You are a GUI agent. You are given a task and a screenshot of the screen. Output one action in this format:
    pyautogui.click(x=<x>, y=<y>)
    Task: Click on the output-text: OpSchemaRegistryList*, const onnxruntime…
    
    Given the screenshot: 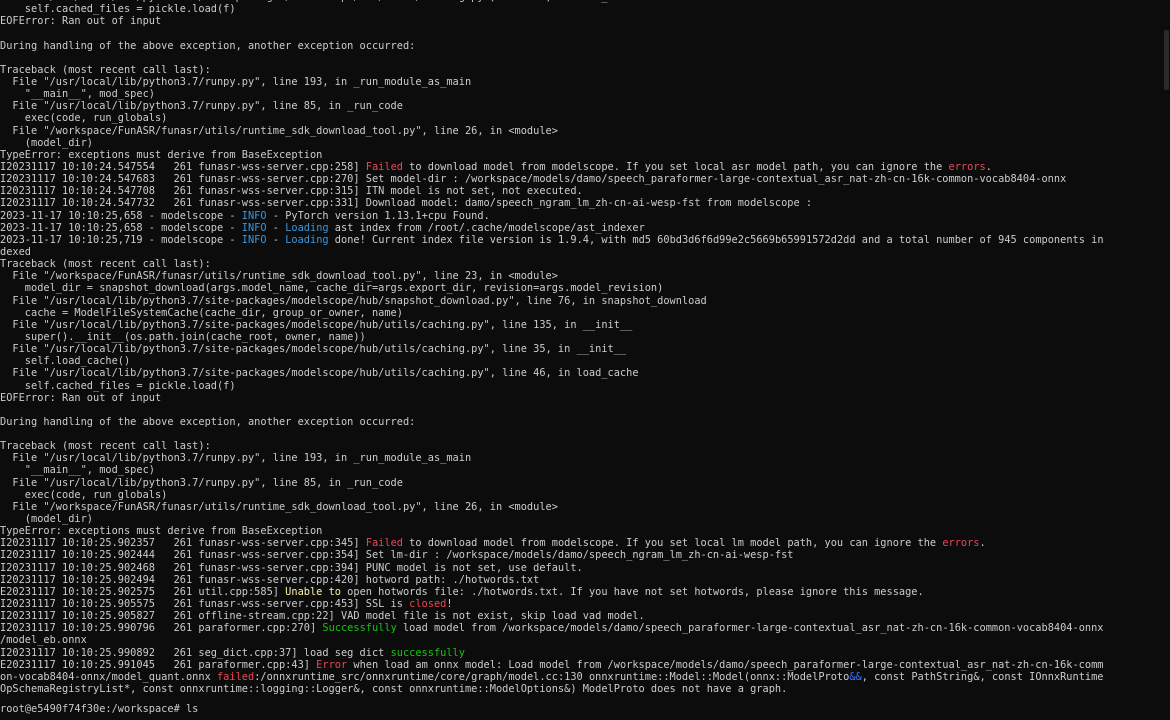 What is the action you would take?
    pyautogui.click(x=394, y=689)
    